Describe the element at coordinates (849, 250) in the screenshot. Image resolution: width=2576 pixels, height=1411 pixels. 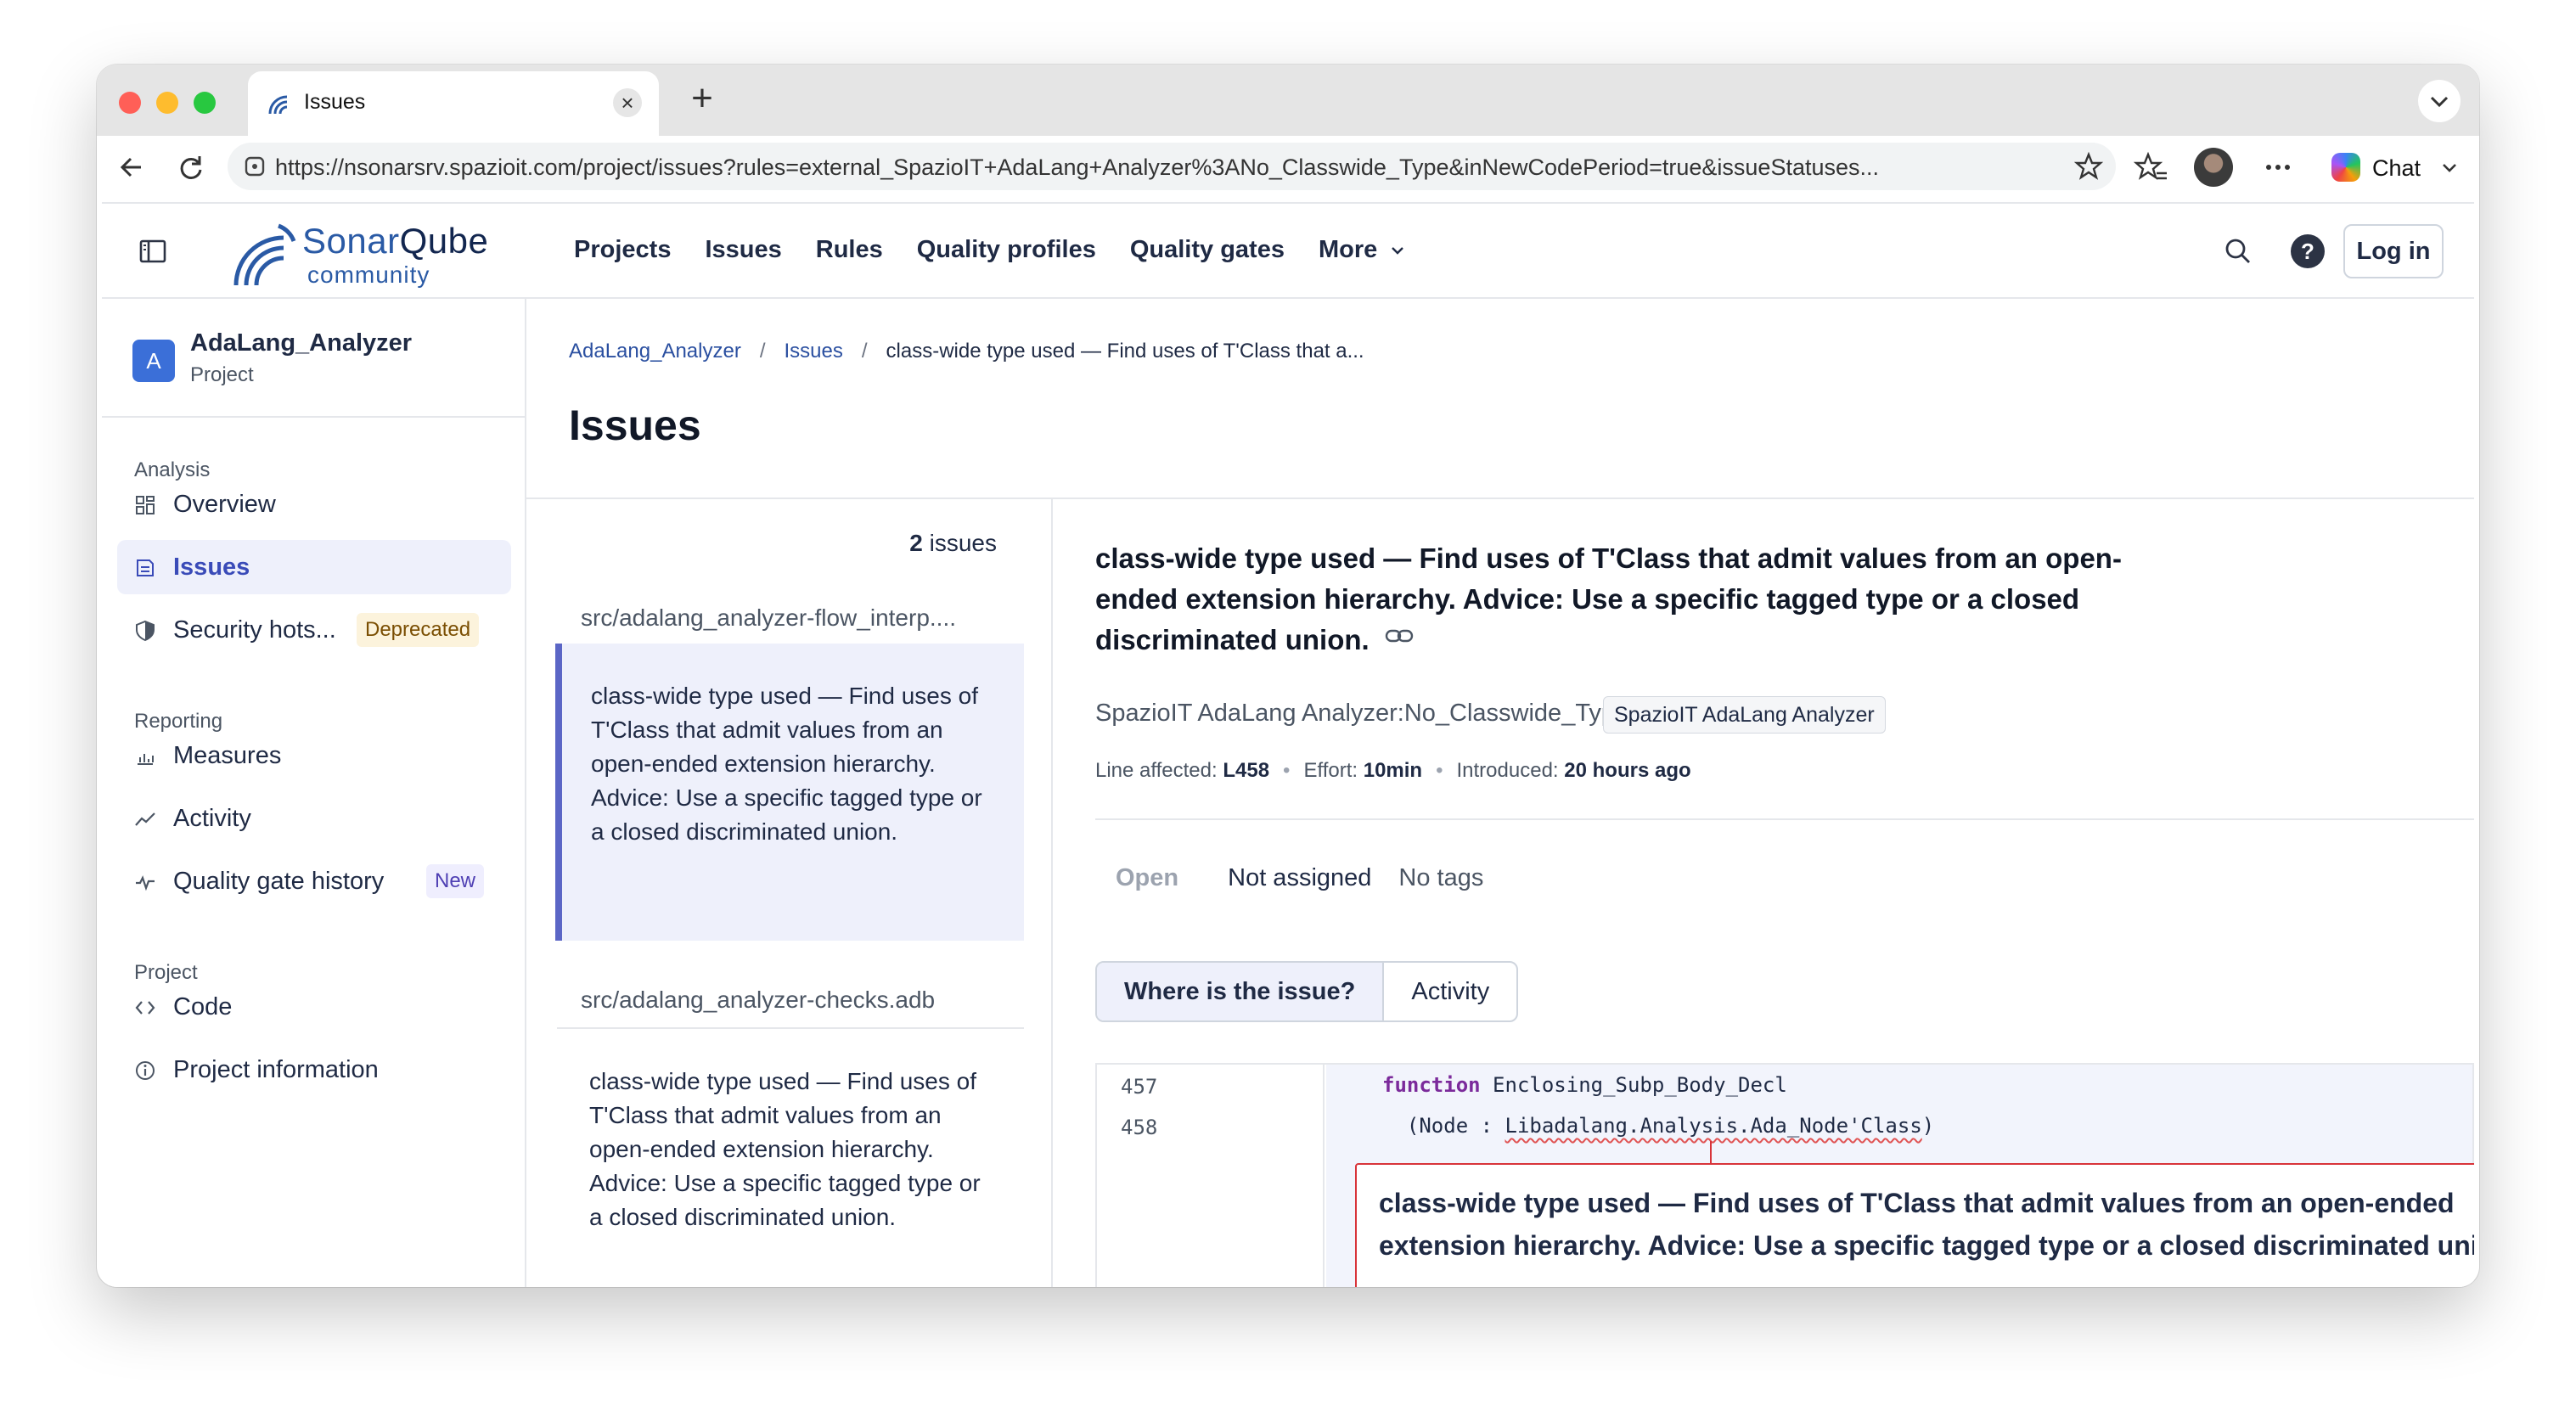
I see `nav-rules: Rules` at that location.